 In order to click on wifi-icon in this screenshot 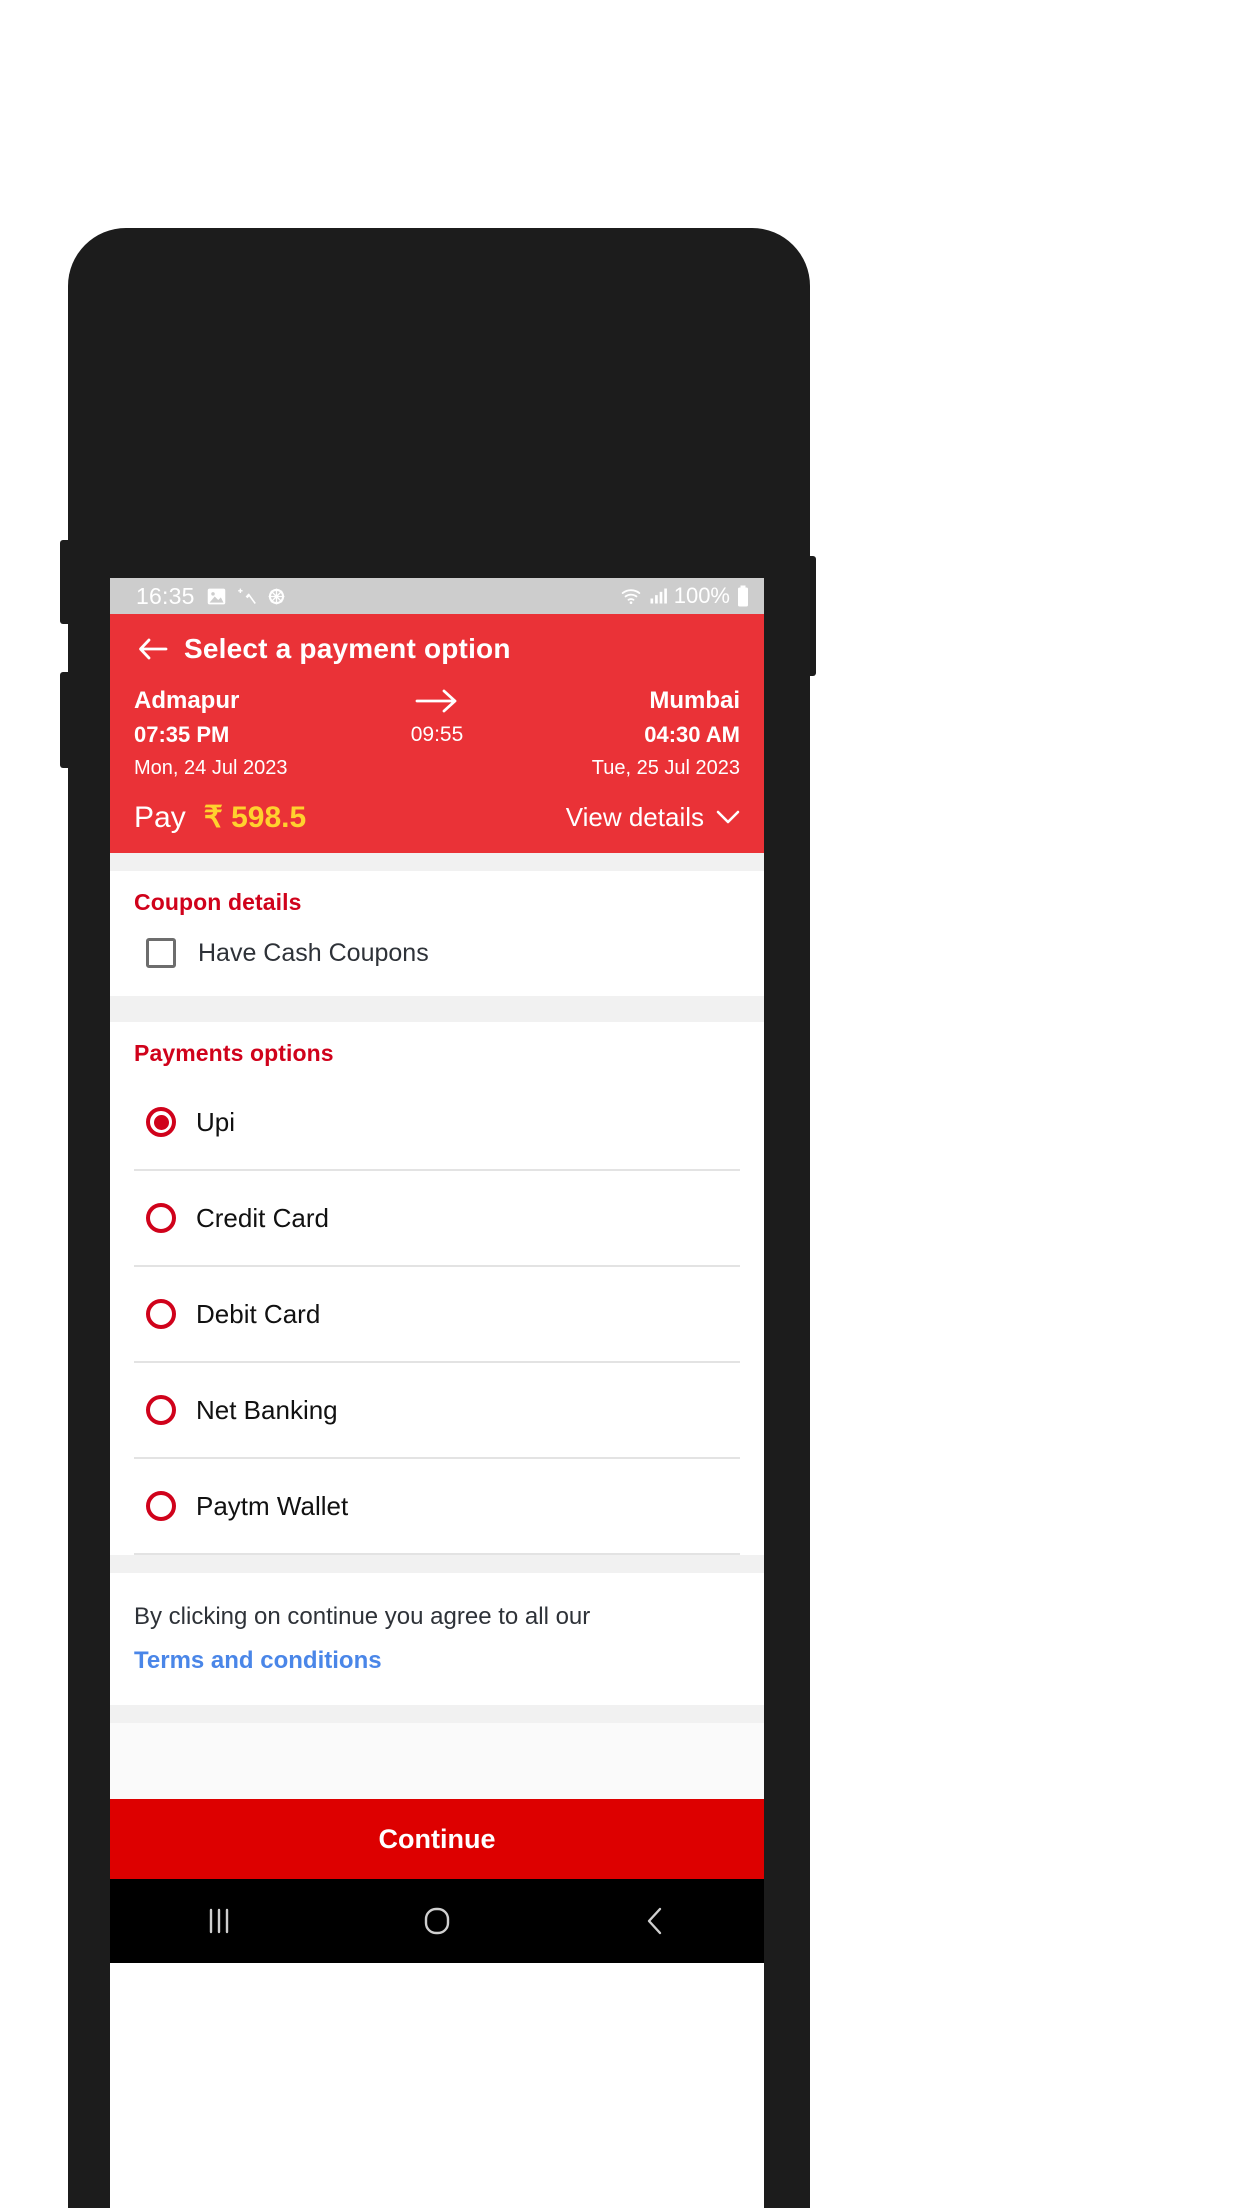, I will do `click(630, 596)`.